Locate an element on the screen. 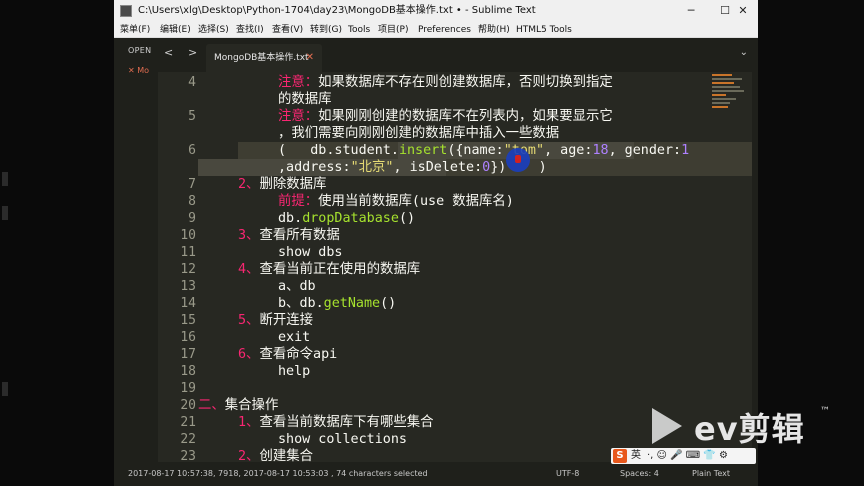 This screenshot has height=486, width=864. code-token: show dbs is located at coordinates (310, 252).